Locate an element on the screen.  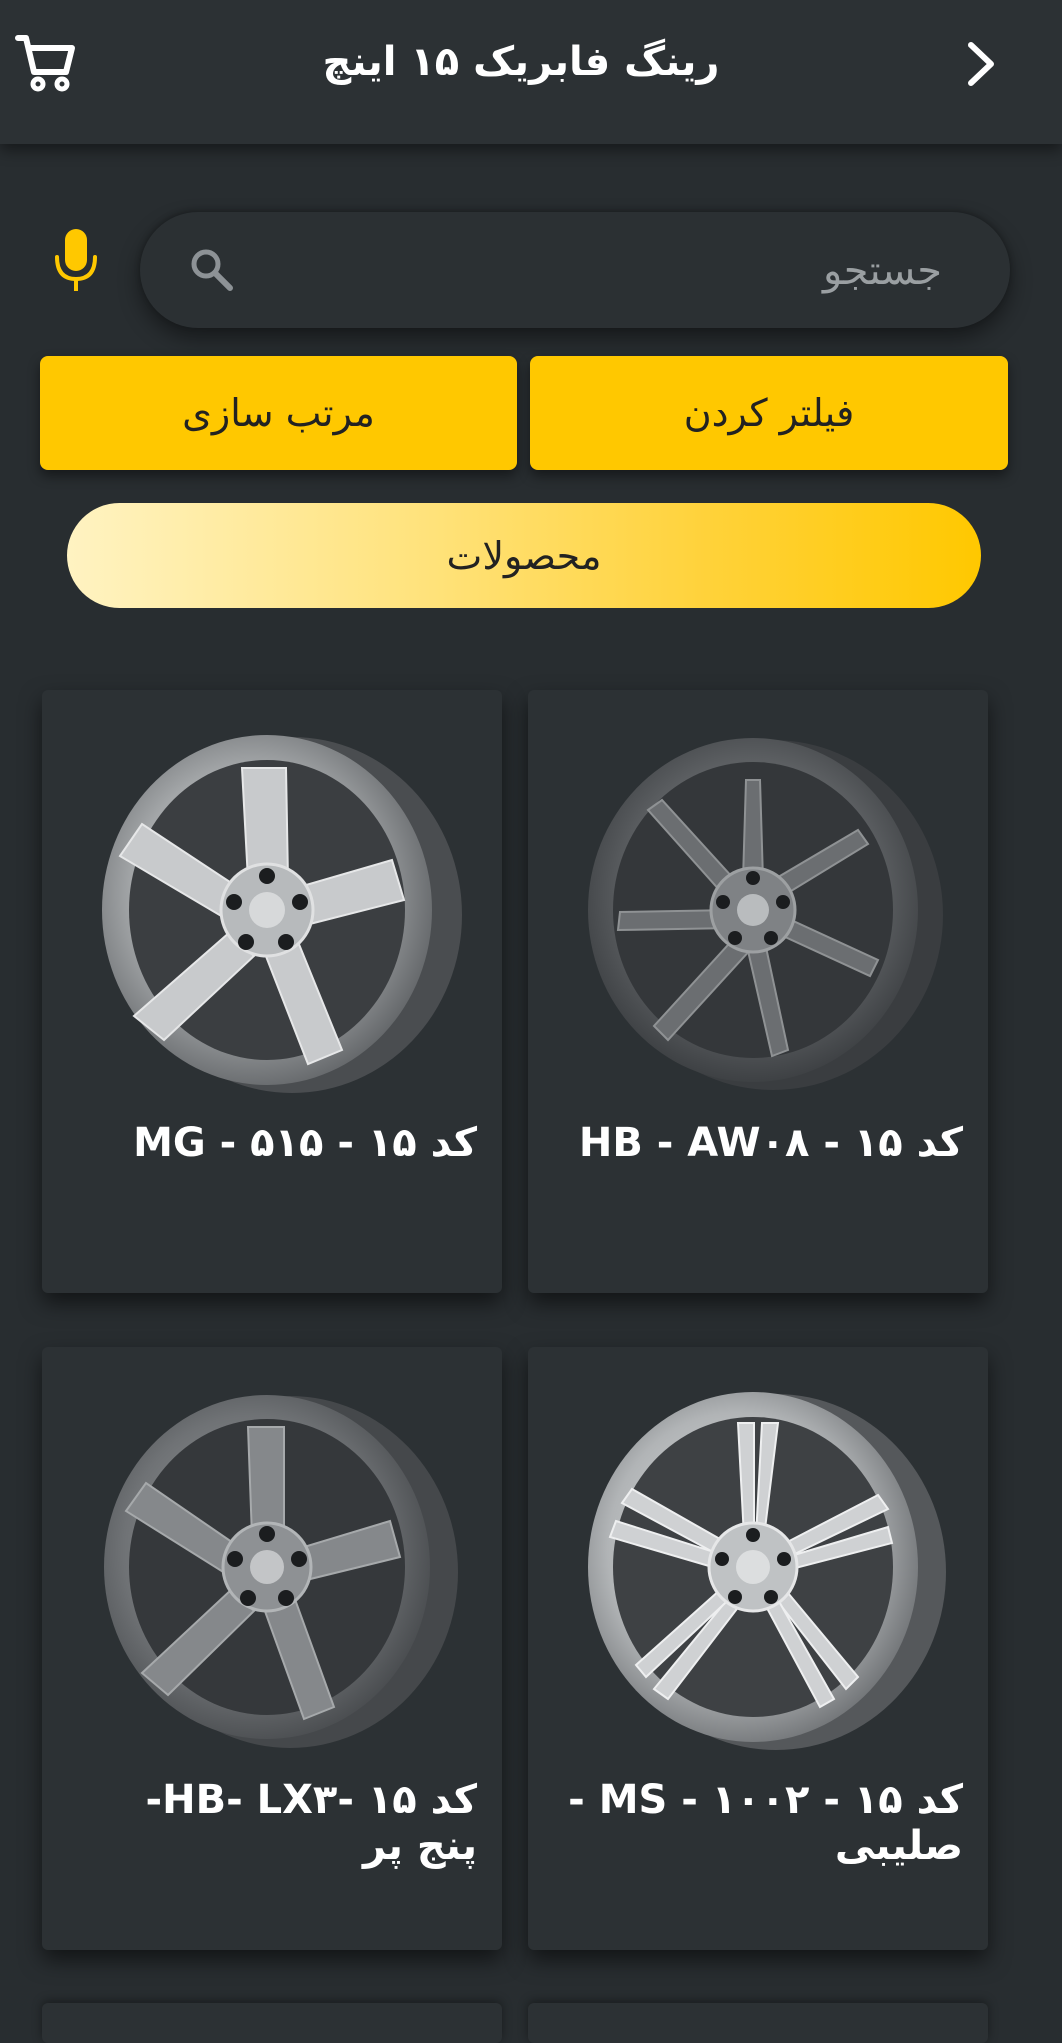
search-bar is located at coordinates (575, 270).